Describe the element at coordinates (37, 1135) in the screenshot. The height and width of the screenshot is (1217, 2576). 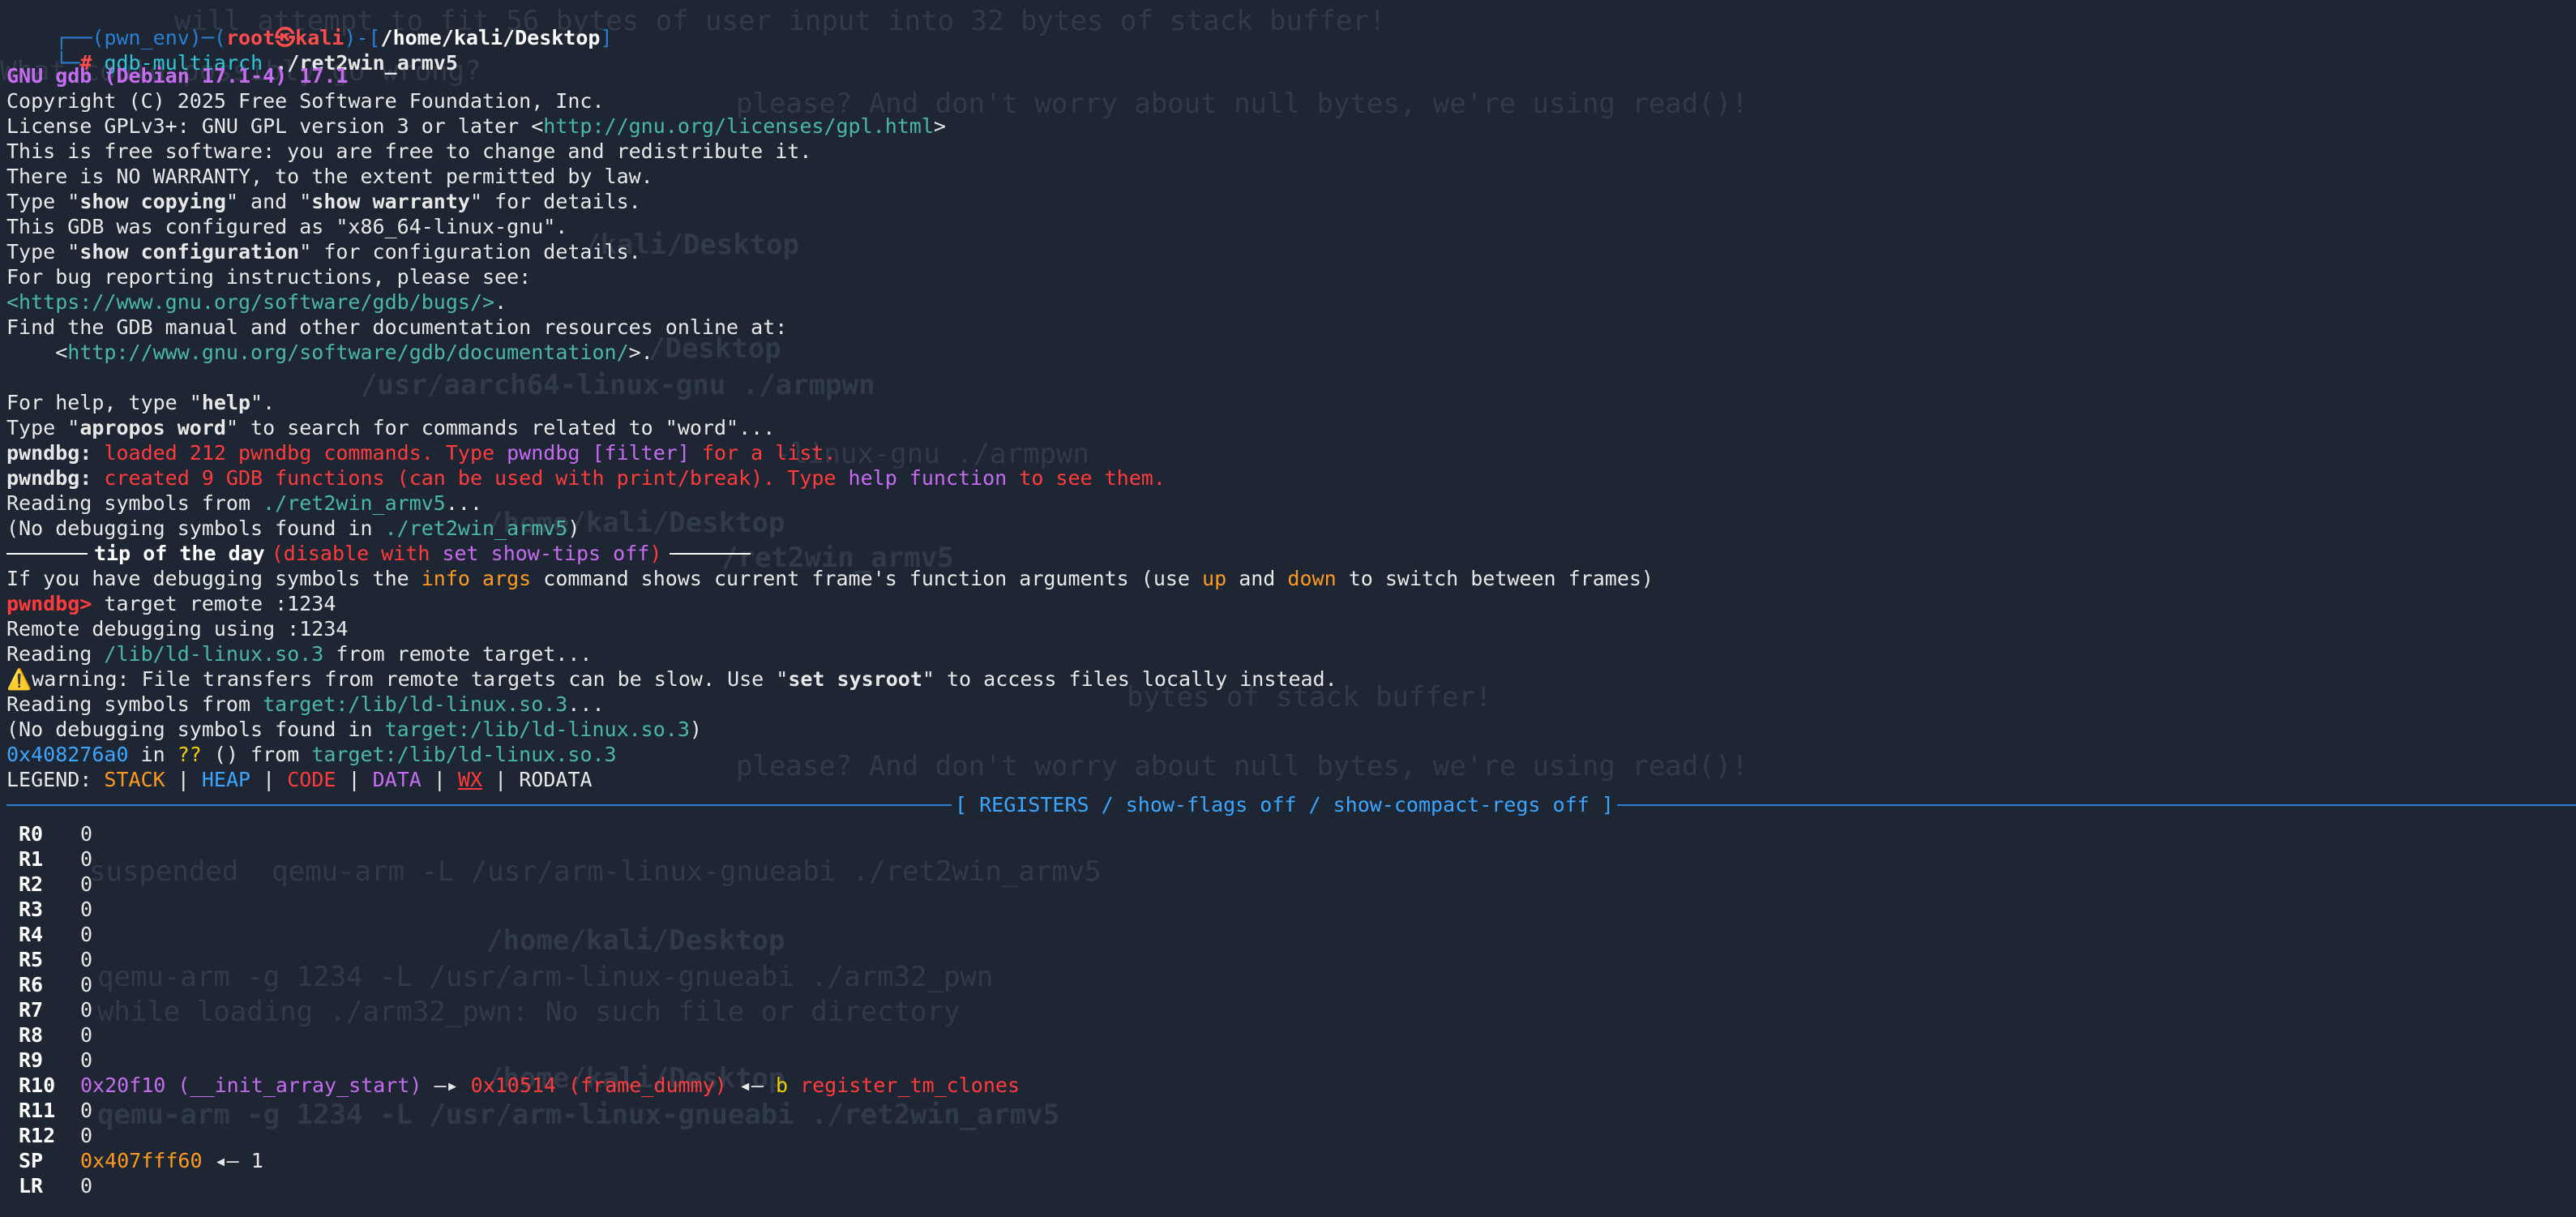
I see `register-name: R12` at that location.